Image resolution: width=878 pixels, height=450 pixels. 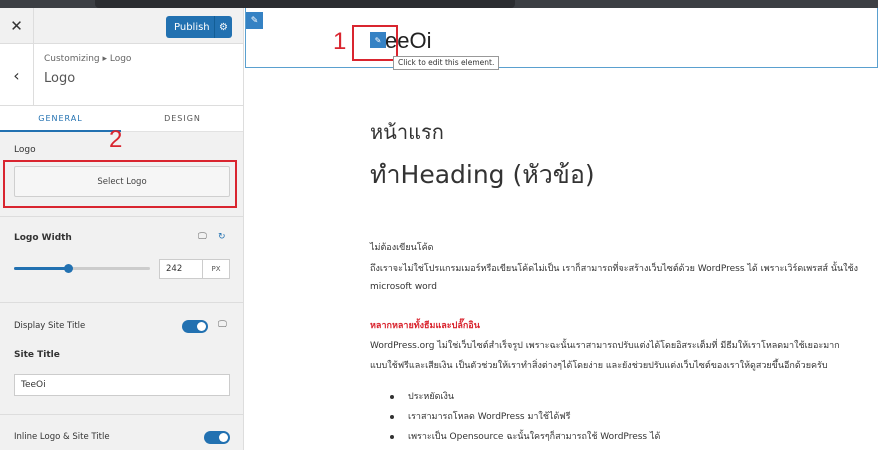 I want to click on browser-toolbar, so click(x=439, y=4).